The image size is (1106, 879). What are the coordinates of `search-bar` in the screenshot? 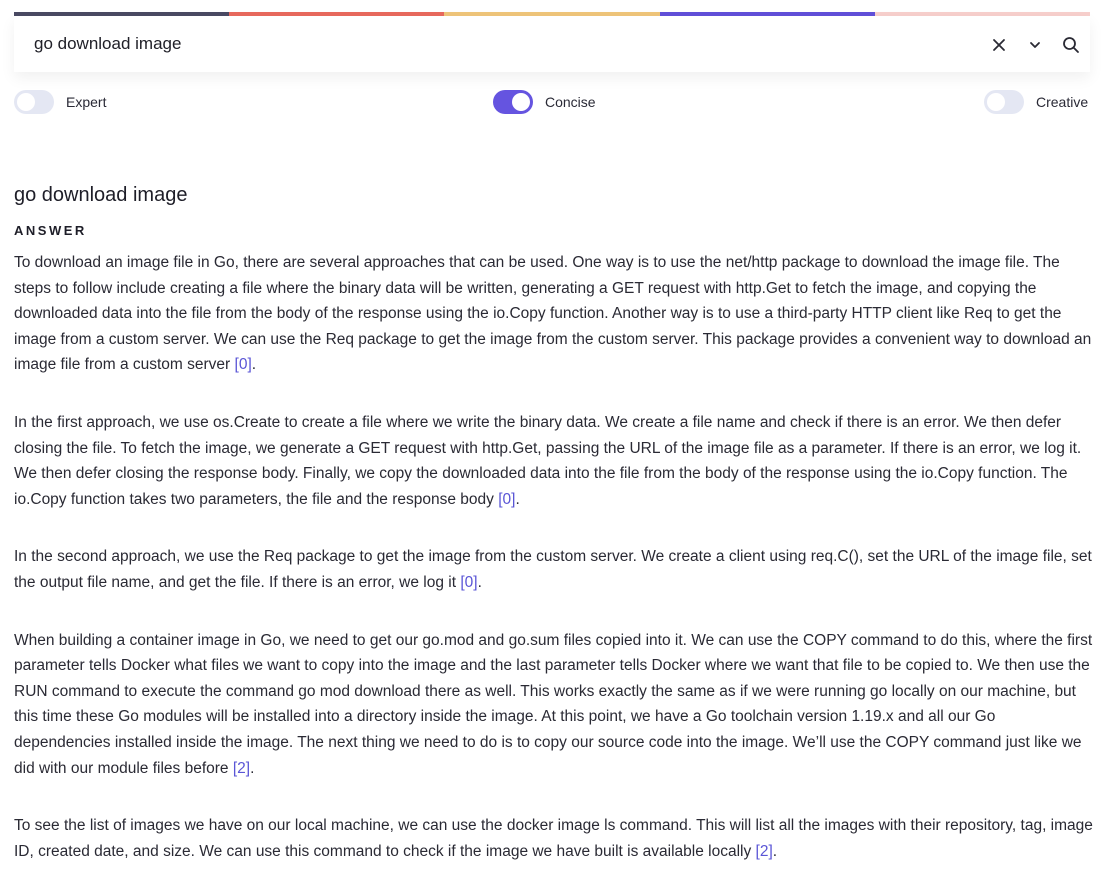 It's located at (552, 44).